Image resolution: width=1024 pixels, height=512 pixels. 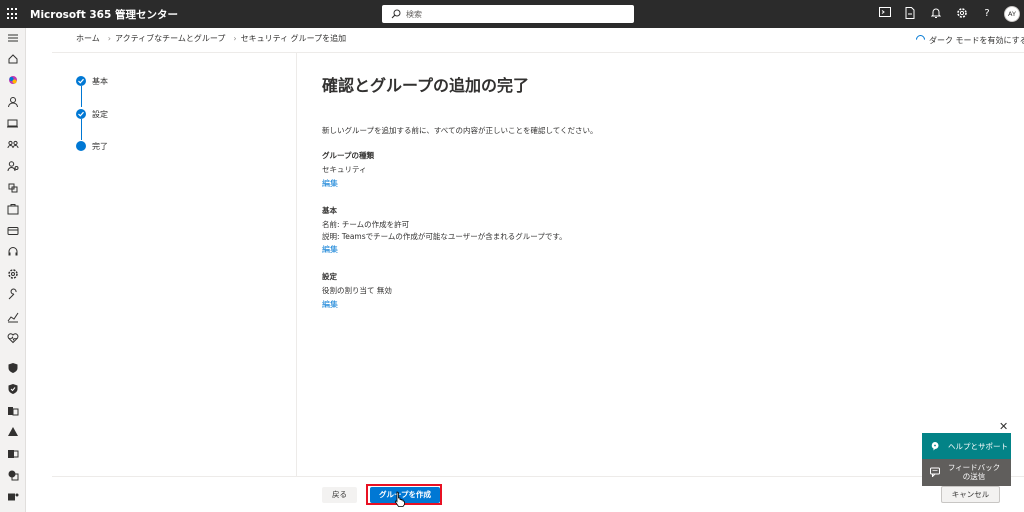 I want to click on security-icon, so click(x=13, y=368).